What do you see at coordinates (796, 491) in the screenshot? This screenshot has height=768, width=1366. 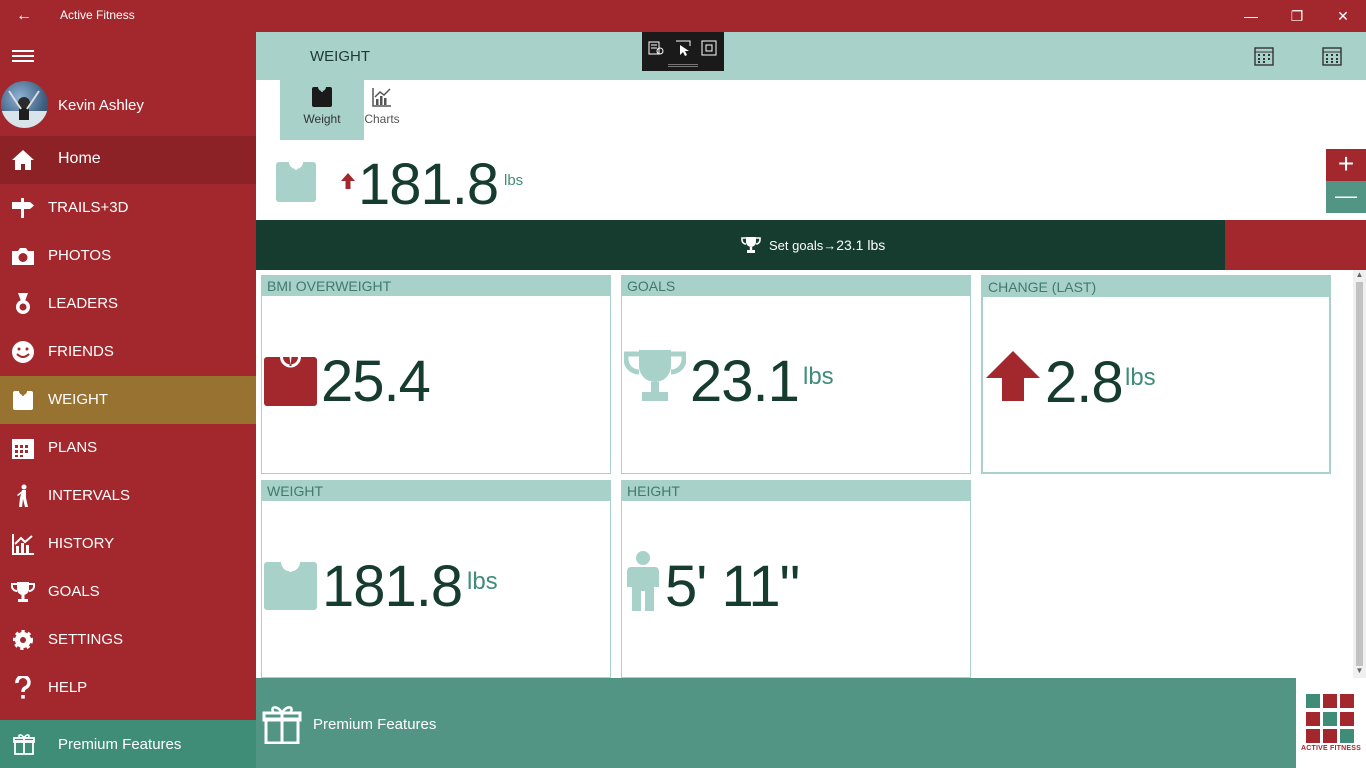 I see `tile-title: HEIGHT` at bounding box center [796, 491].